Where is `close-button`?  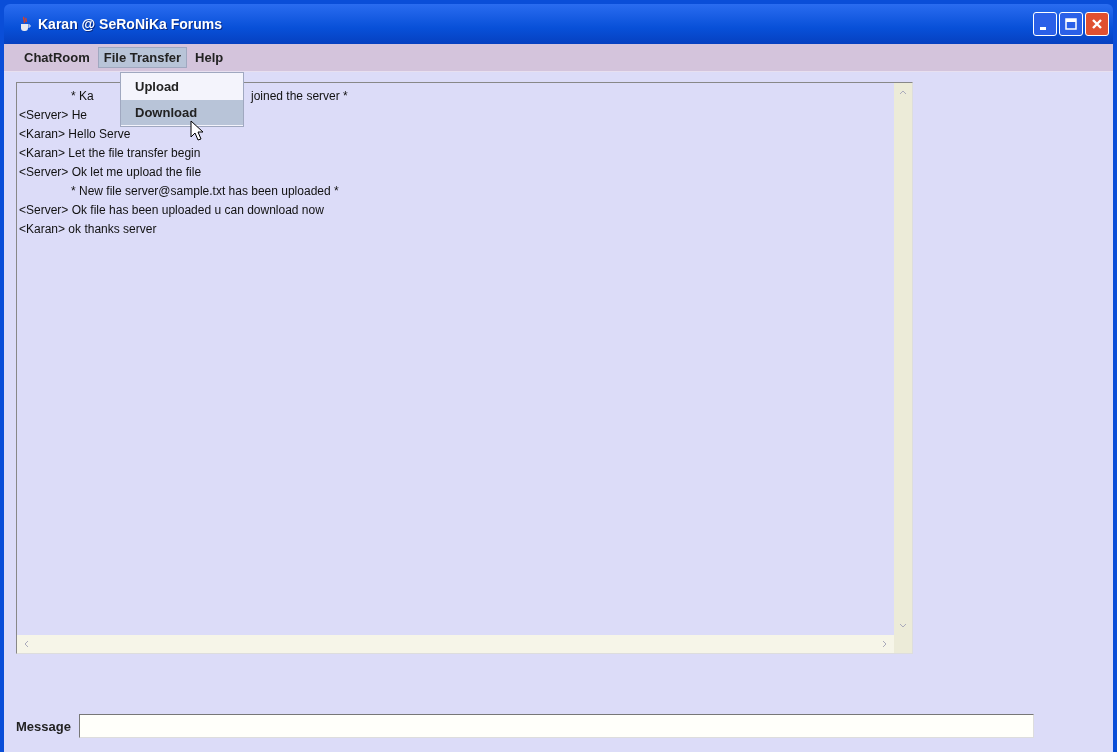
close-button is located at coordinates (1097, 24).